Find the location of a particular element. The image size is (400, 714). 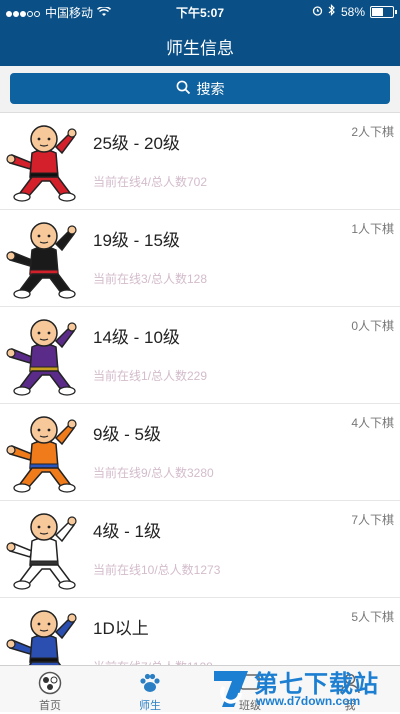

room-row: 4级 - 1级当前在线10/总人数1273 7人下棋 is located at coordinates (200, 549).